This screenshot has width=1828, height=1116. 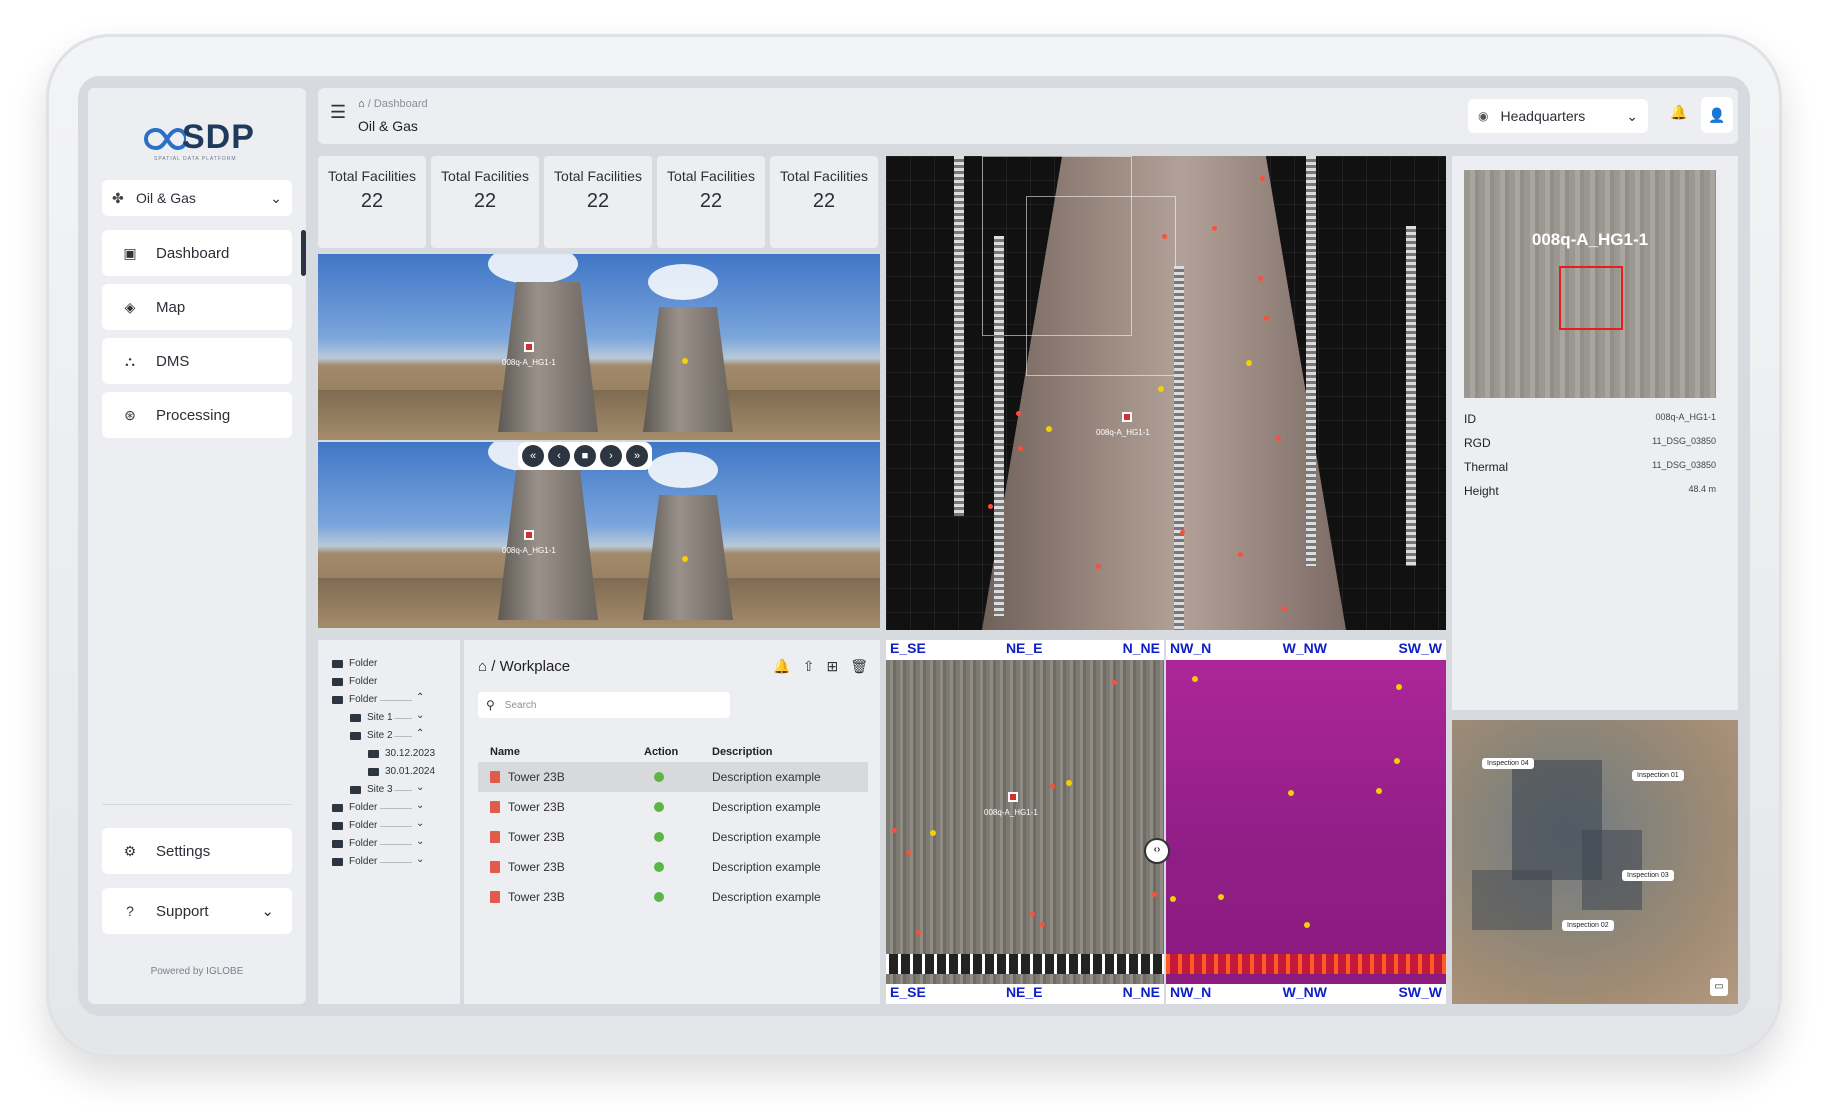 What do you see at coordinates (1658, 775) in the screenshot?
I see `map-tag: Inspection 01` at bounding box center [1658, 775].